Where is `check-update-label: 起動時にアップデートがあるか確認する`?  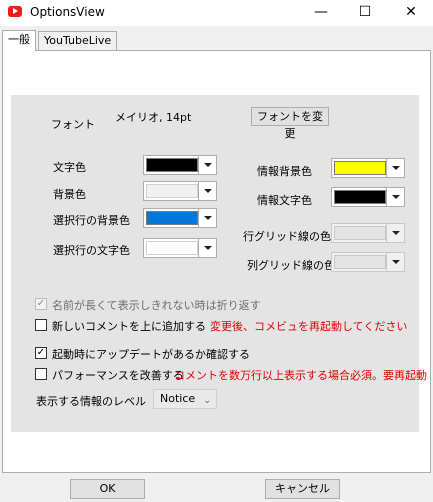 check-update-label: 起動時にアップデートがあるか確認する is located at coordinates (151, 354).